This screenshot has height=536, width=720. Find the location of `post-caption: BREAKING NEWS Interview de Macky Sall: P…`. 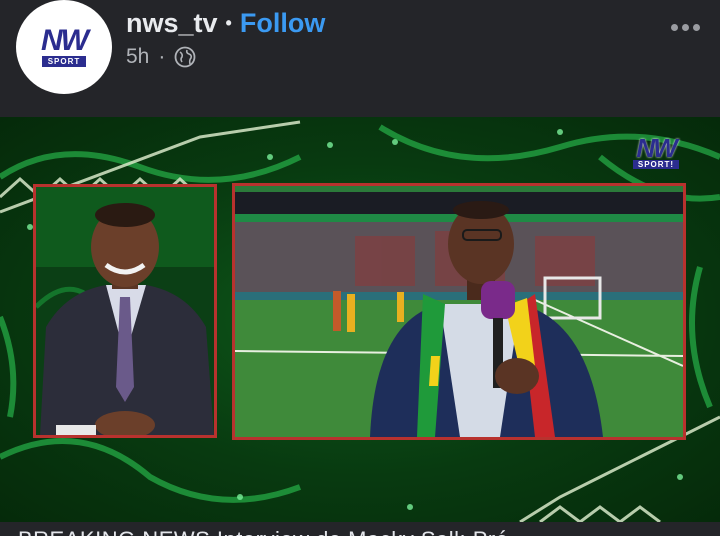

post-caption: BREAKING NEWS Interview de Macky Sall: P… is located at coordinates (360, 529).